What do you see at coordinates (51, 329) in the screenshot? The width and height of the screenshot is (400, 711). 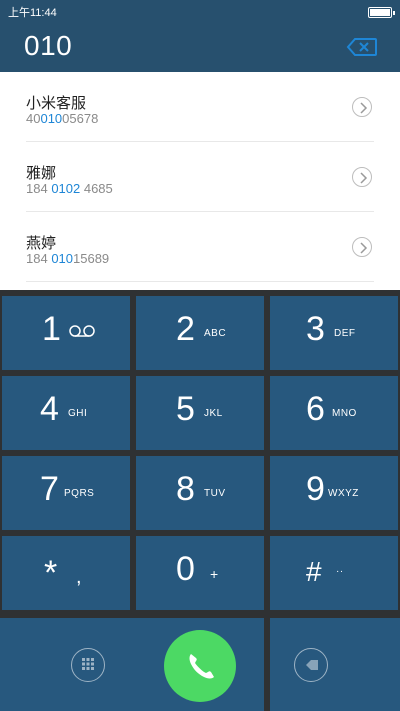 I see `key-digit: 1` at bounding box center [51, 329].